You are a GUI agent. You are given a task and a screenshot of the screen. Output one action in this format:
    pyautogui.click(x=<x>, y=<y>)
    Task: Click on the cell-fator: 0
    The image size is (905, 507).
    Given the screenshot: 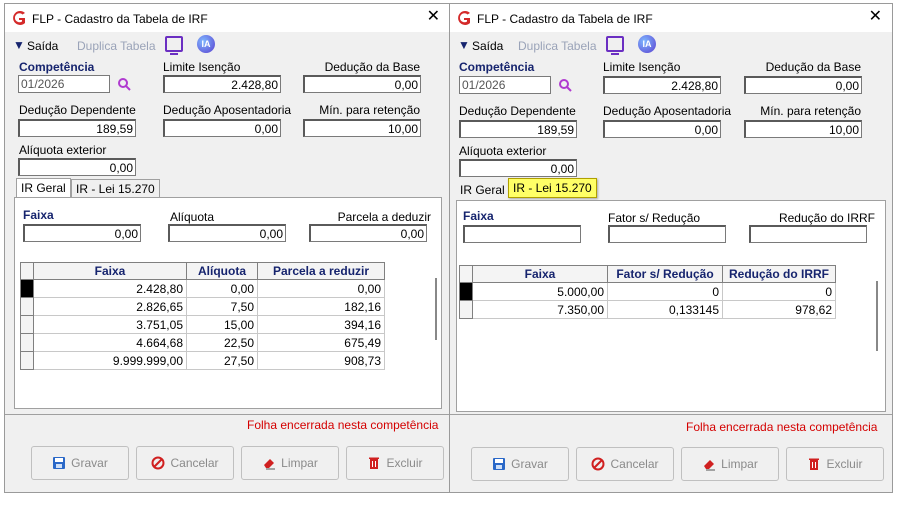 What is the action you would take?
    pyautogui.click(x=665, y=291)
    